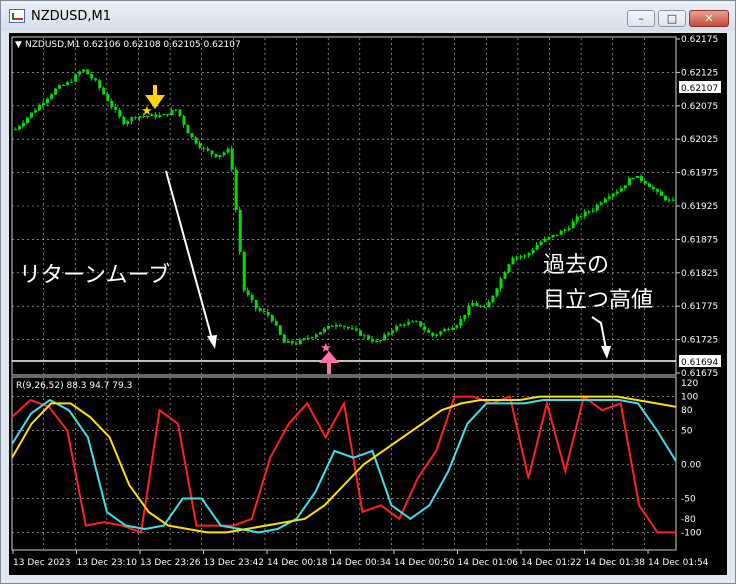  Describe the element at coordinates (699, 107) in the screenshot. I see `price-tick-label: 0.62075` at that location.